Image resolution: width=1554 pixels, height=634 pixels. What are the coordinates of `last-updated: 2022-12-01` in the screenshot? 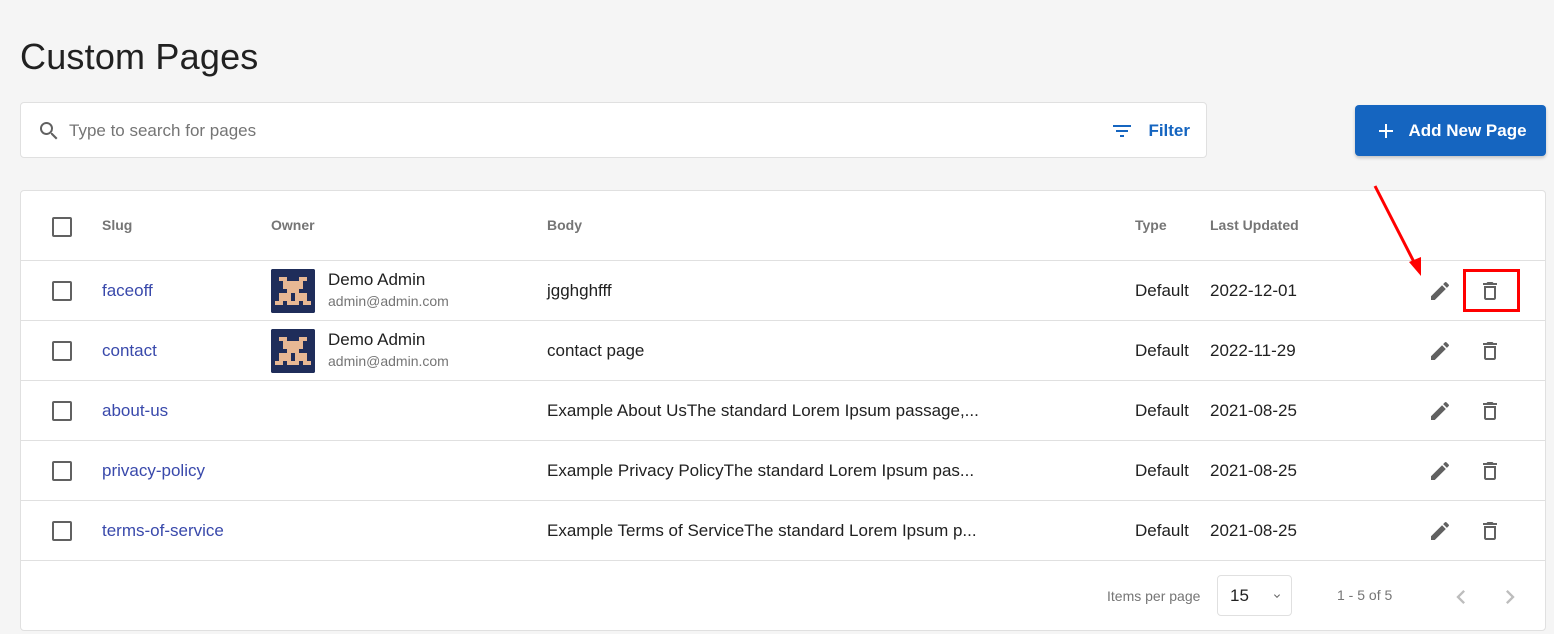 It's located at (1253, 290).